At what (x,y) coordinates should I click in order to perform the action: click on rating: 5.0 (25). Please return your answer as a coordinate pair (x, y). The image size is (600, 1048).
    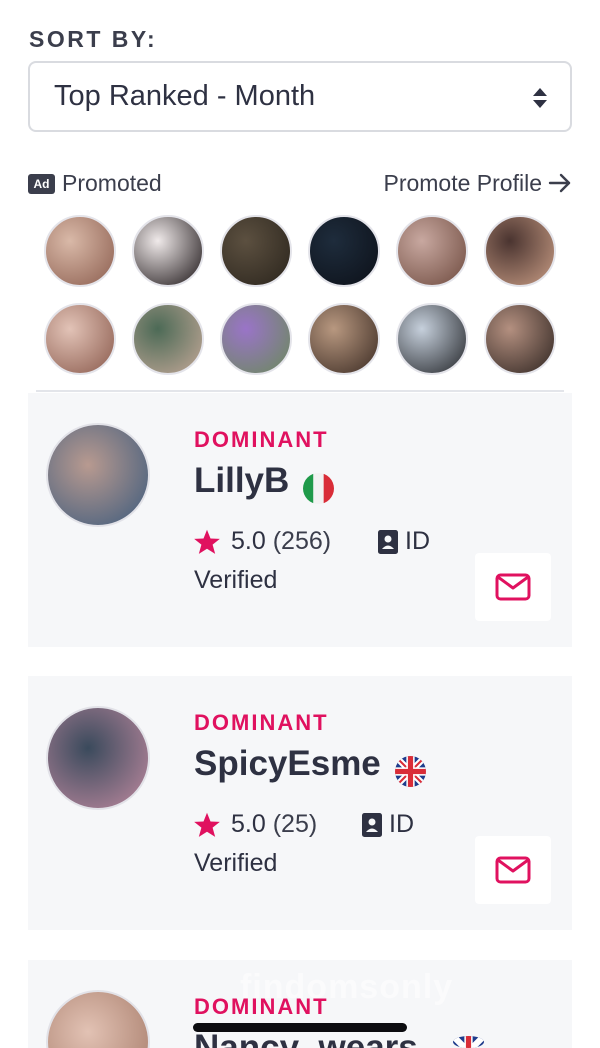
    Looking at the image, I should click on (274, 824).